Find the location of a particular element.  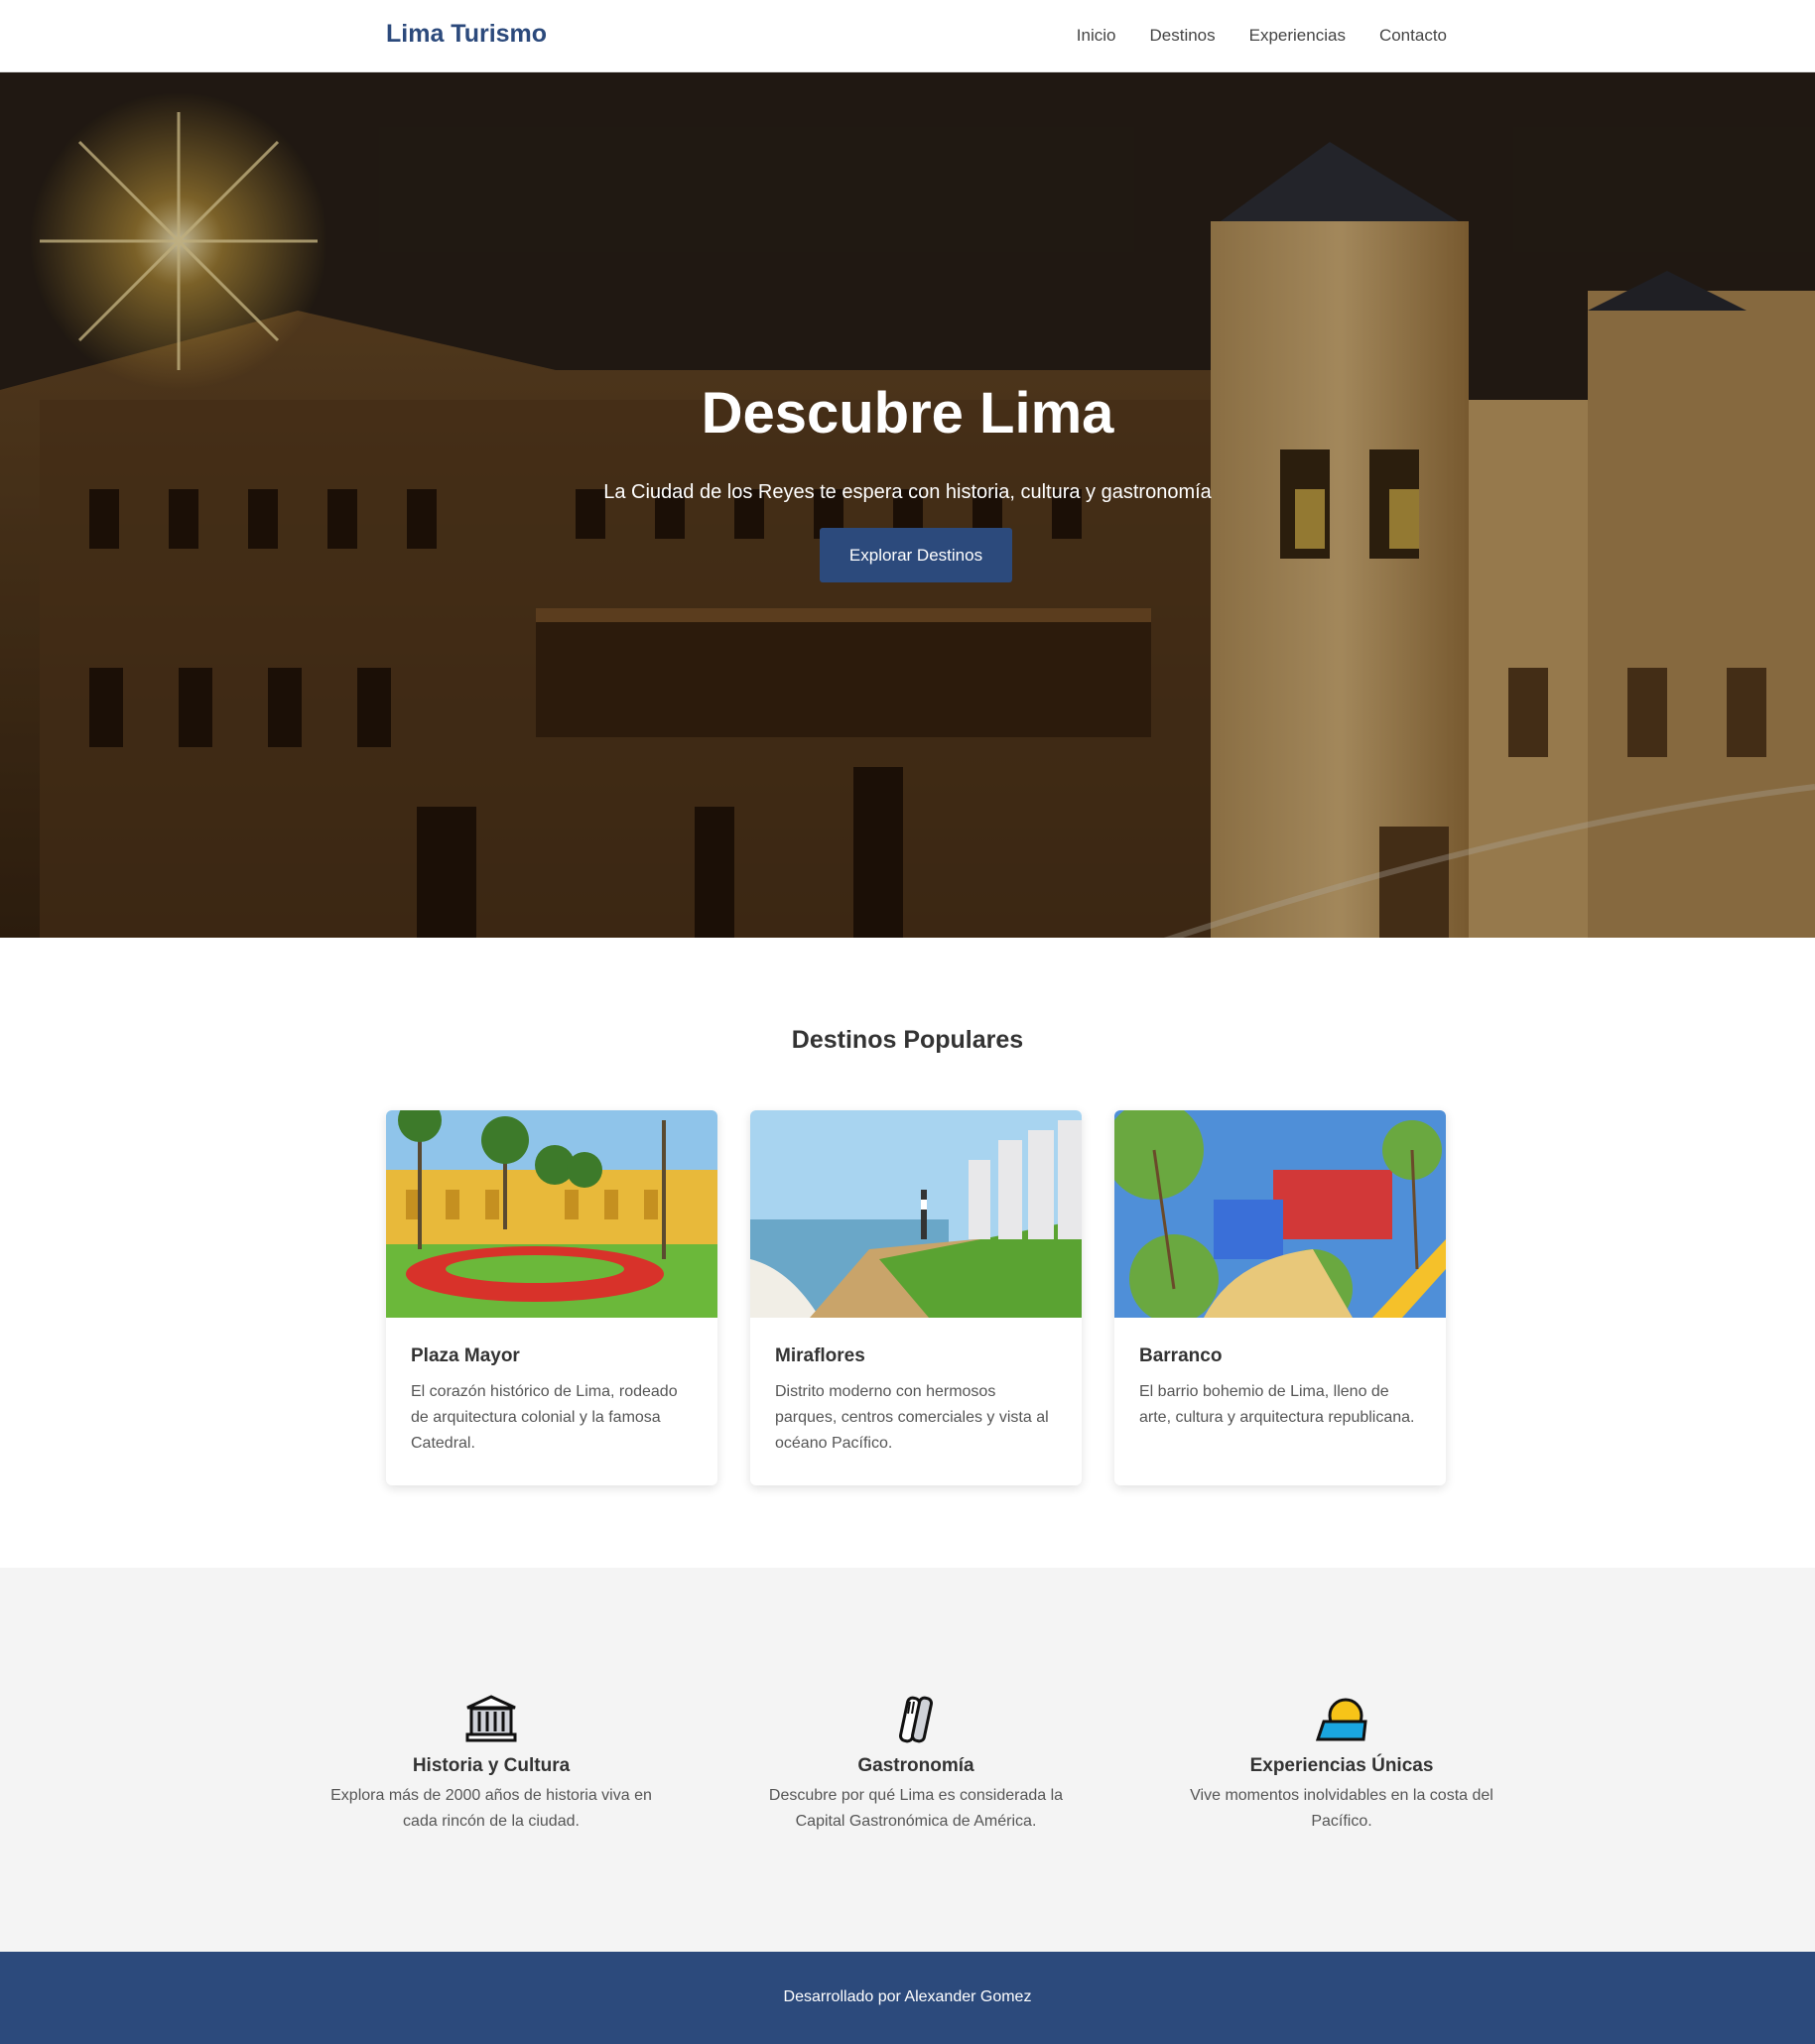

site-footer: Desarrollado por Alexander Gomez is located at coordinates (907, 1998).